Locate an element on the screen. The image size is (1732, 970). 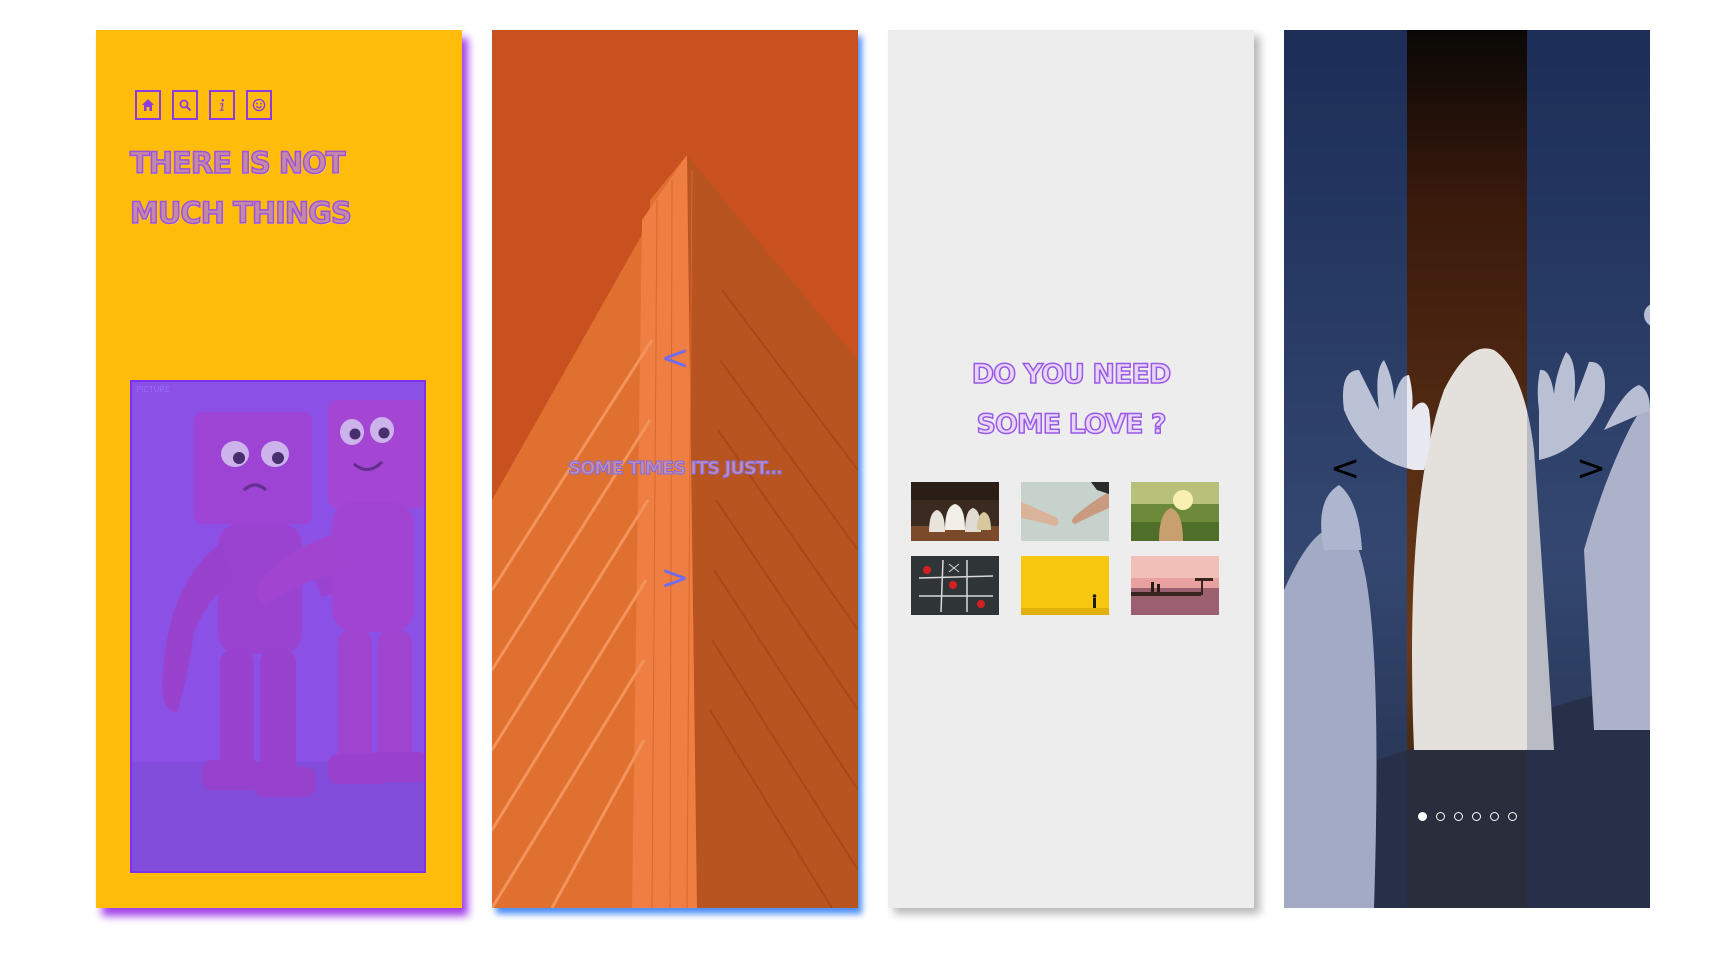
thumbnail-ghosts is located at coordinates (955, 511).